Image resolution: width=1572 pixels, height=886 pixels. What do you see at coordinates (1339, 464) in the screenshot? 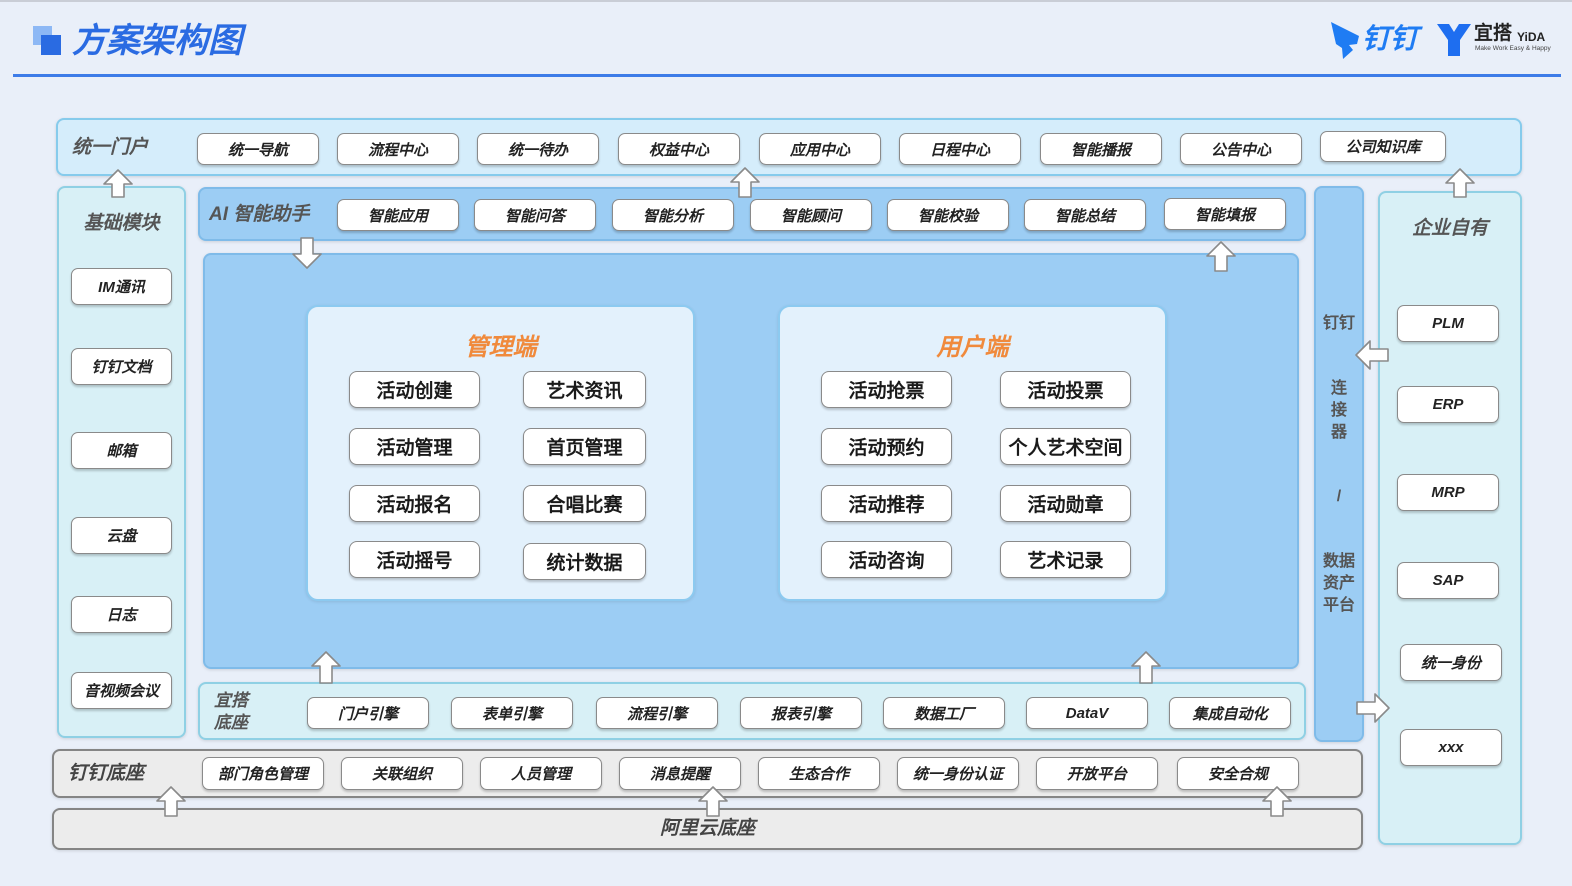
I see `connector-zone` at bounding box center [1339, 464].